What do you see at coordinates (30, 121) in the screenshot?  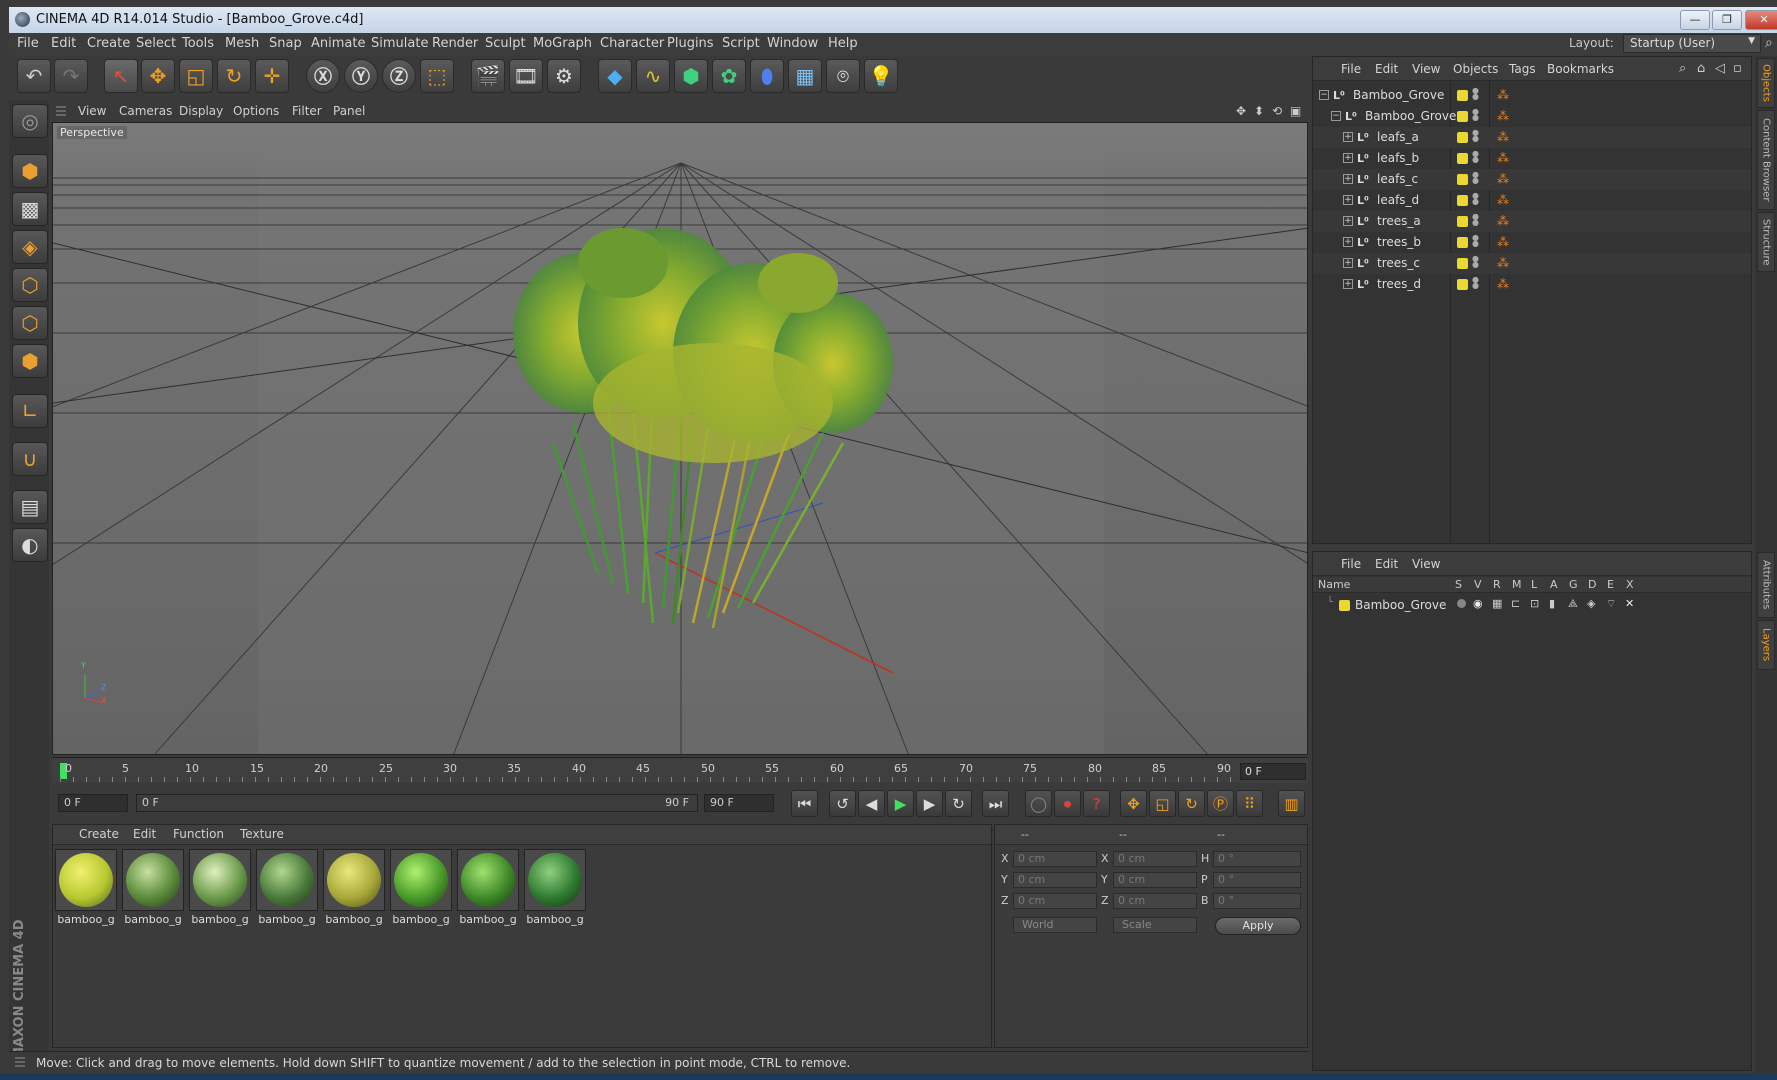 I see `make-editable-icon: ◎` at bounding box center [30, 121].